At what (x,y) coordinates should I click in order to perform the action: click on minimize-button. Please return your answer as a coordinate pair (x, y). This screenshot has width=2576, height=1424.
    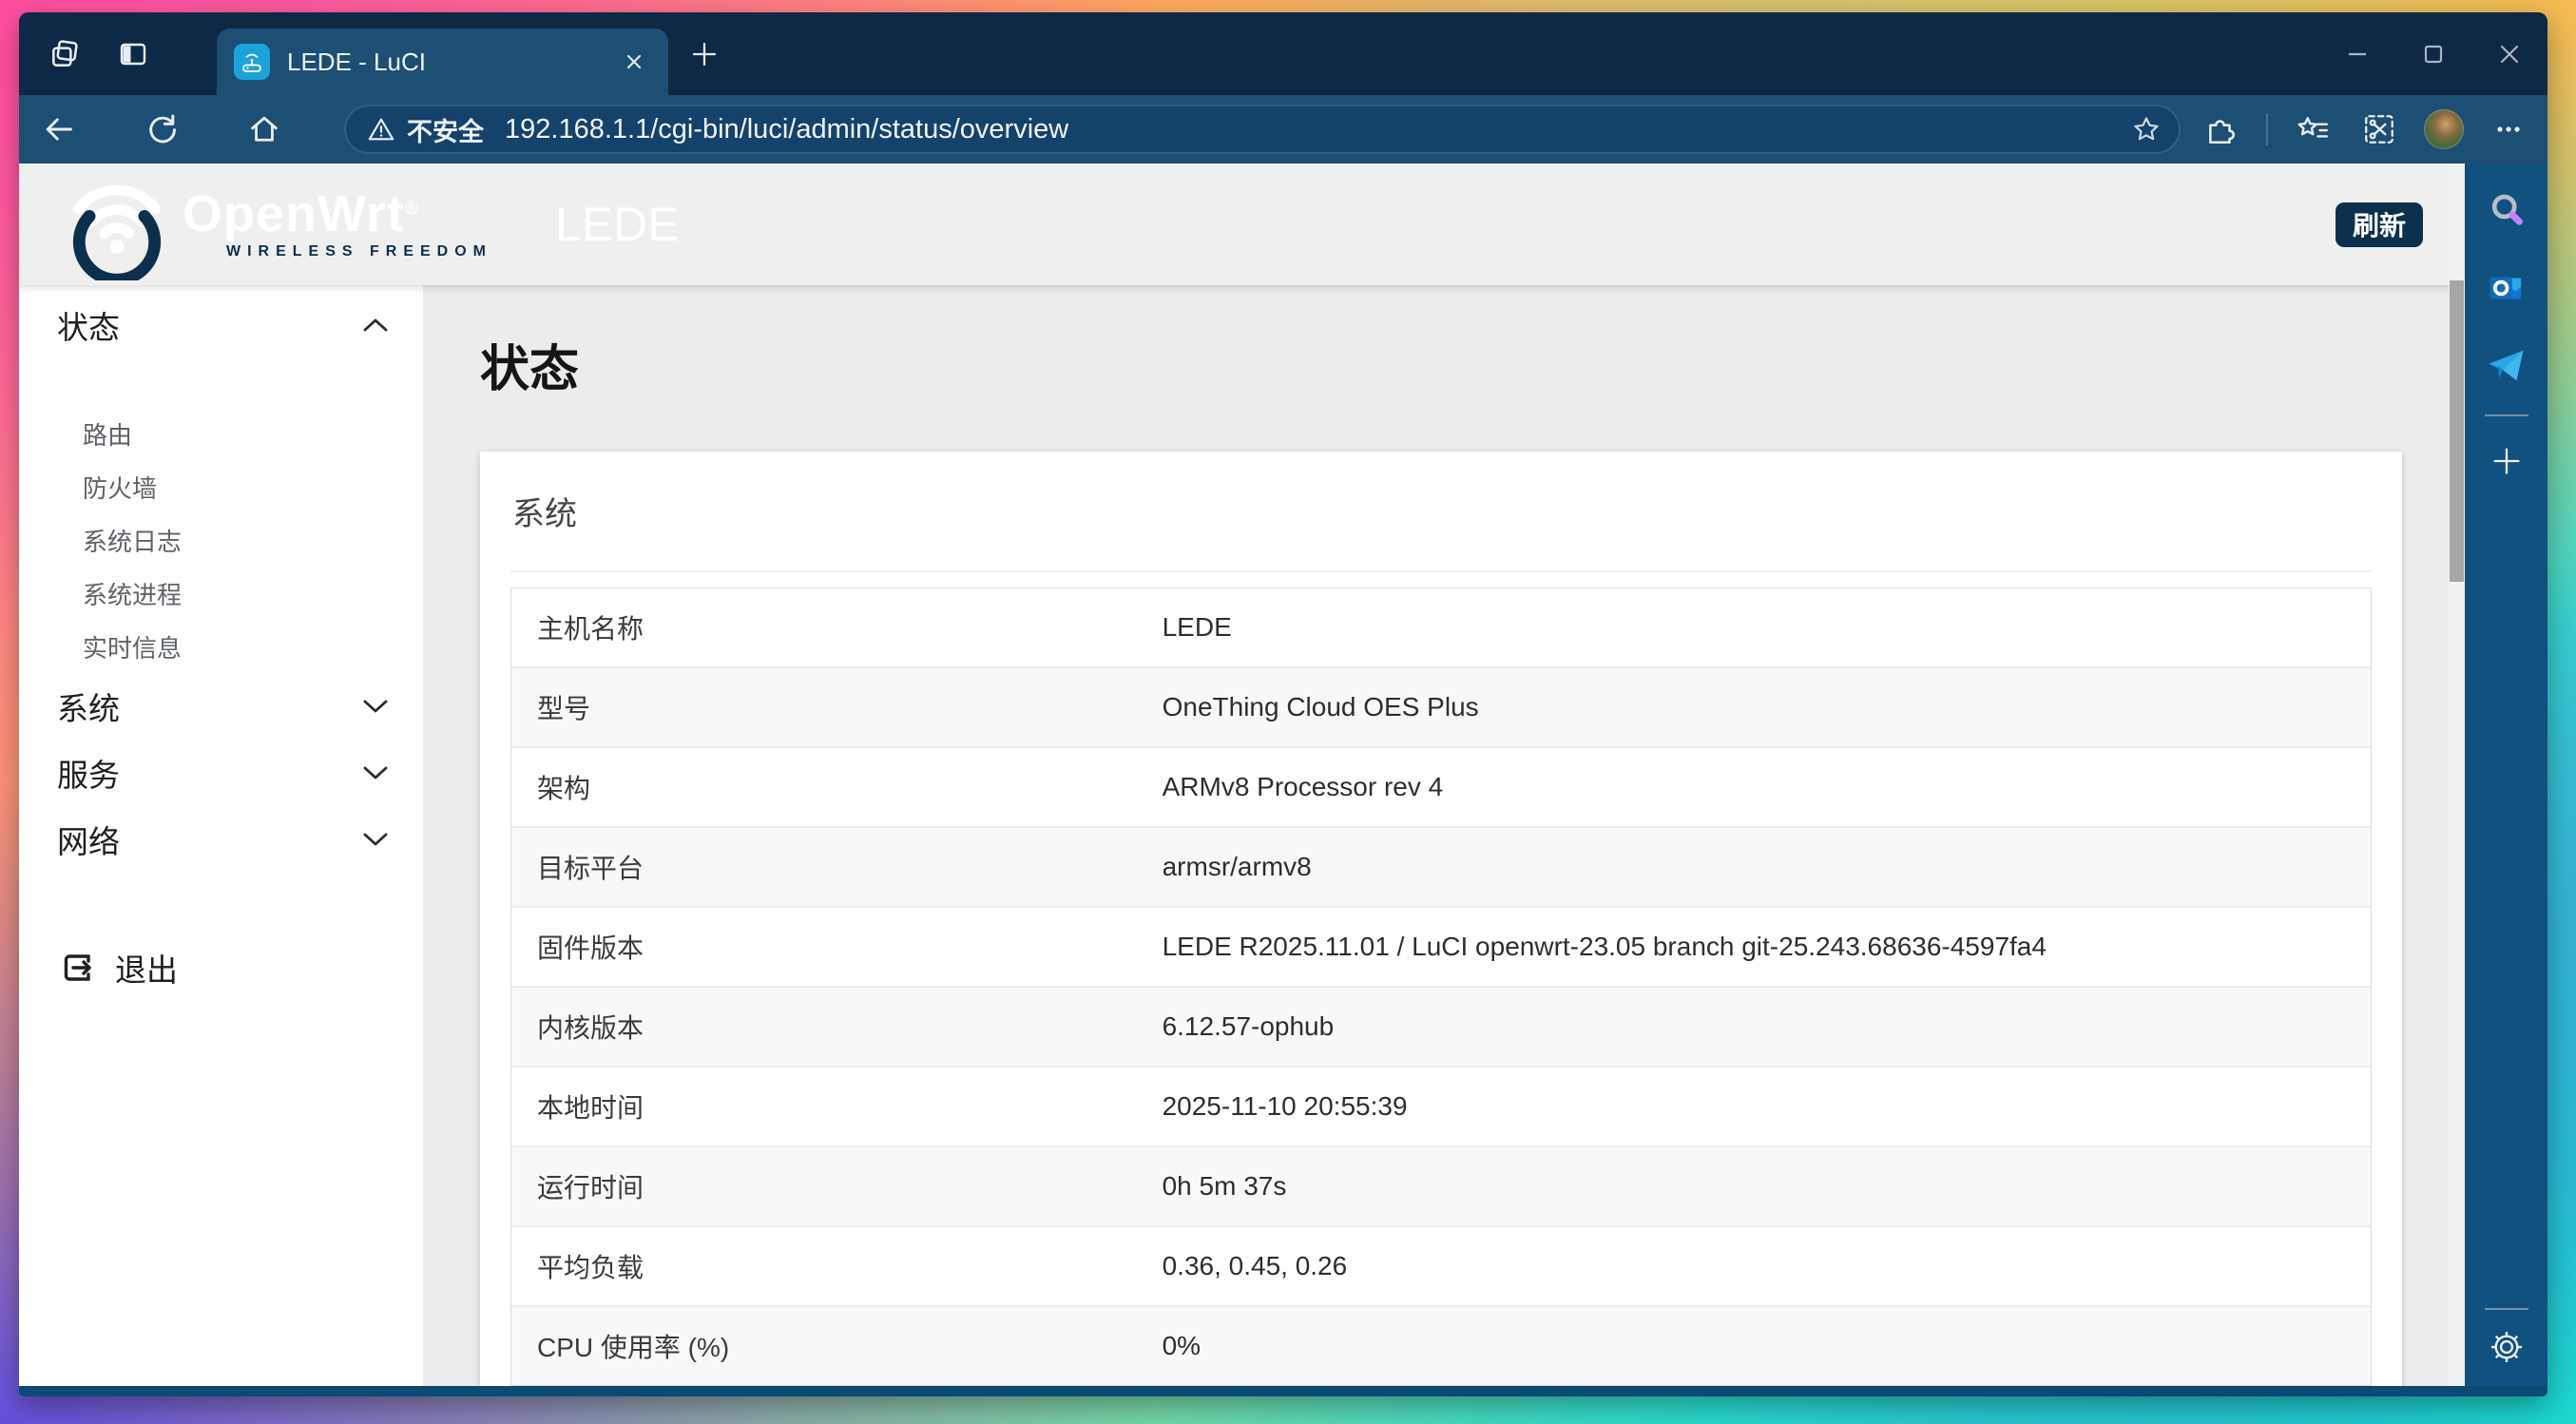
    Looking at the image, I should click on (2357, 53).